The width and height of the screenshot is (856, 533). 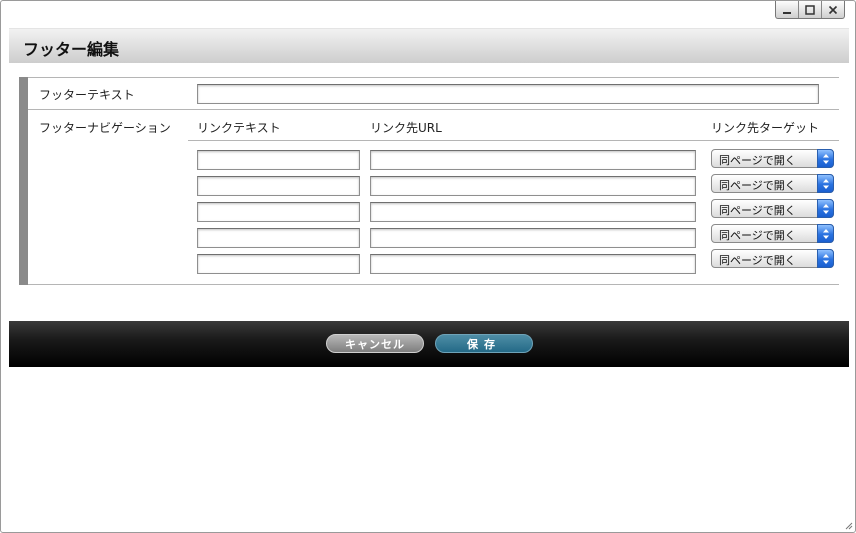 What do you see at coordinates (375, 343) in the screenshot?
I see `cancel-button: キャンセル` at bounding box center [375, 343].